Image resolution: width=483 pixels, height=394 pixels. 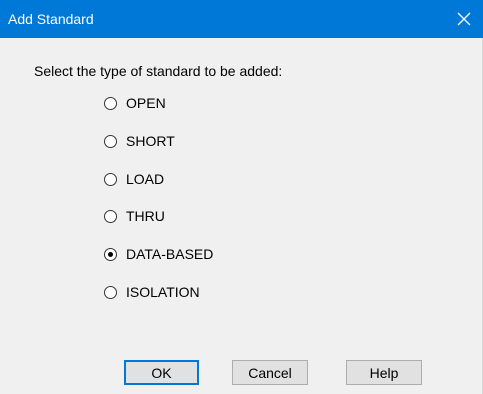 I want to click on radio-dot, so click(x=110, y=254).